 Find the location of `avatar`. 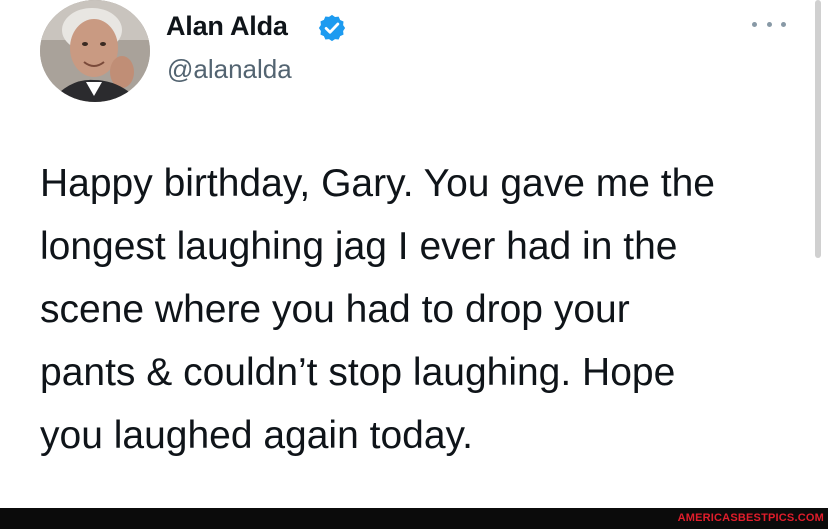

avatar is located at coordinates (95, 51).